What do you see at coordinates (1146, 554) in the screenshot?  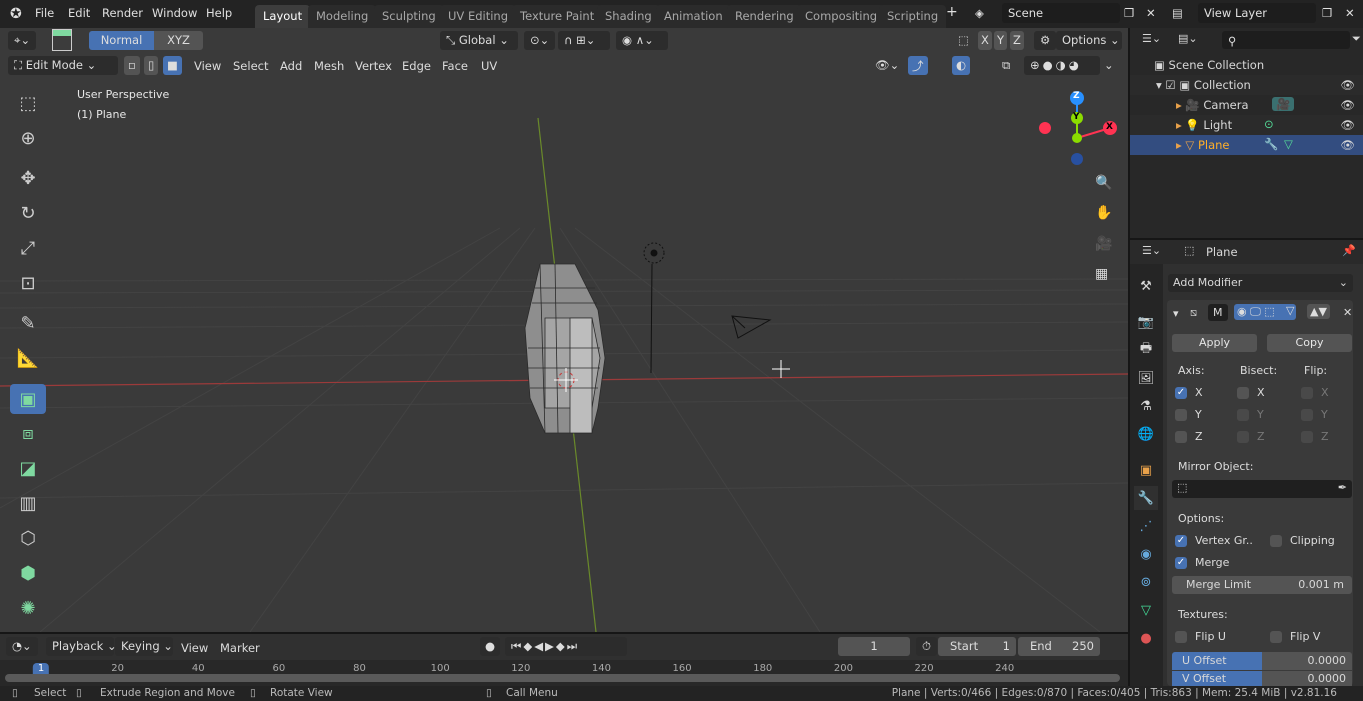 I see `physics-tab-icon: ◉` at bounding box center [1146, 554].